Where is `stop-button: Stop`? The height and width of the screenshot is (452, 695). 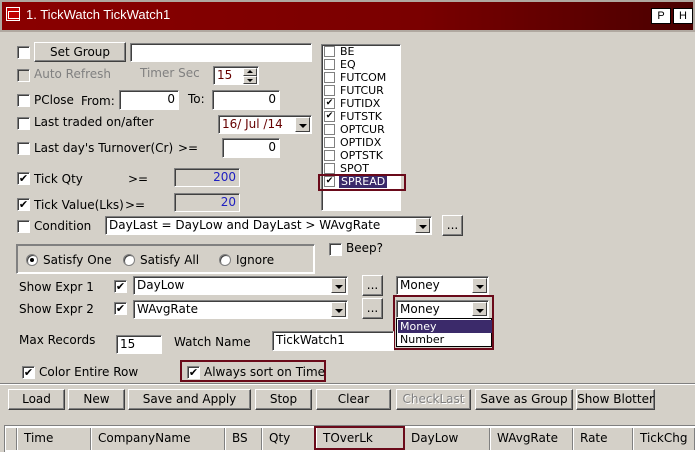
stop-button: Stop is located at coordinates (283, 399).